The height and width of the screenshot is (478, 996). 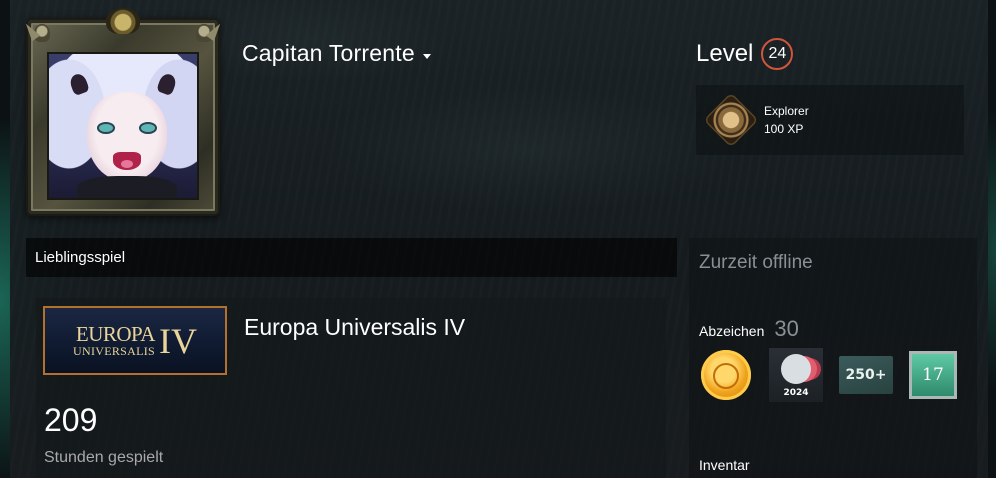 What do you see at coordinates (756, 262) in the screenshot?
I see `online-status: Zurzeit offline` at bounding box center [756, 262].